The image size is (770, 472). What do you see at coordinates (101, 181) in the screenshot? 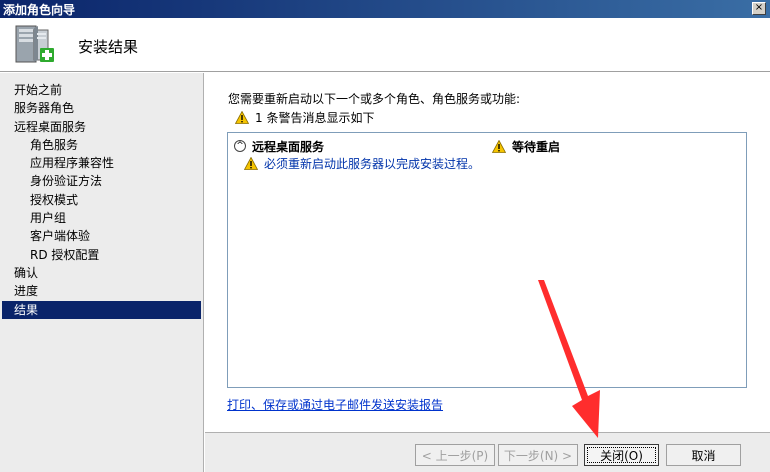
I see `nav-item-authentication-method: 身份验证方法` at bounding box center [101, 181].